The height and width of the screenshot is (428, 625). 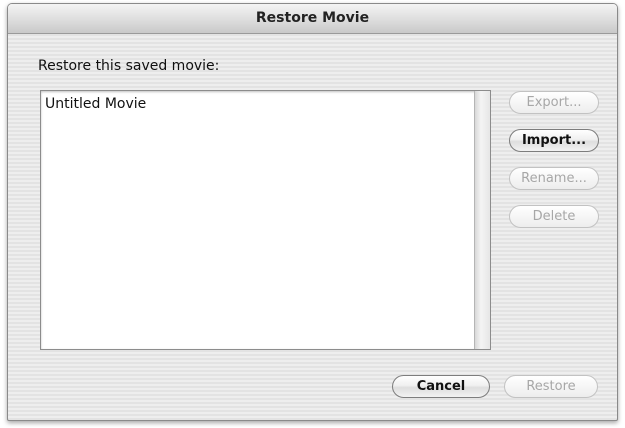 What do you see at coordinates (129, 66) in the screenshot?
I see `prompt-label: Restore this saved movie:` at bounding box center [129, 66].